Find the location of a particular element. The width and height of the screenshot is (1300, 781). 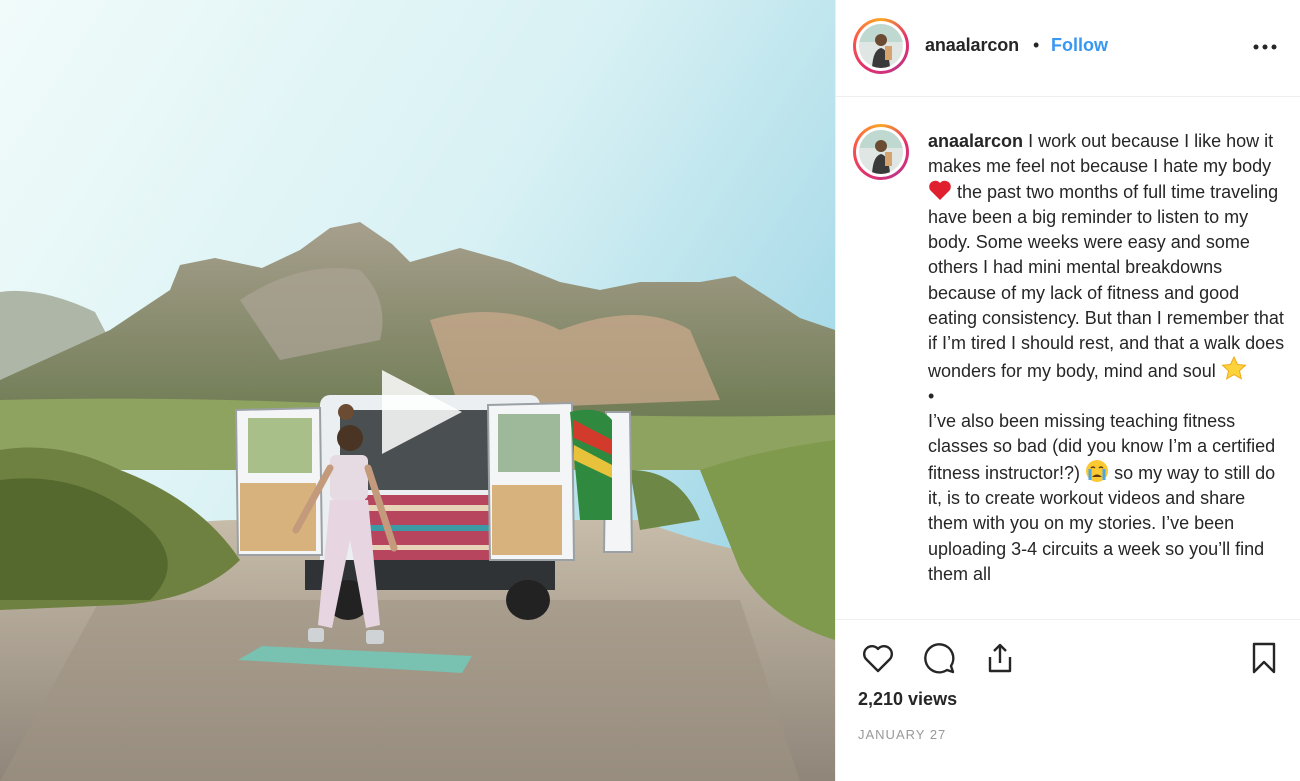

save-button is located at coordinates (1264, 658).